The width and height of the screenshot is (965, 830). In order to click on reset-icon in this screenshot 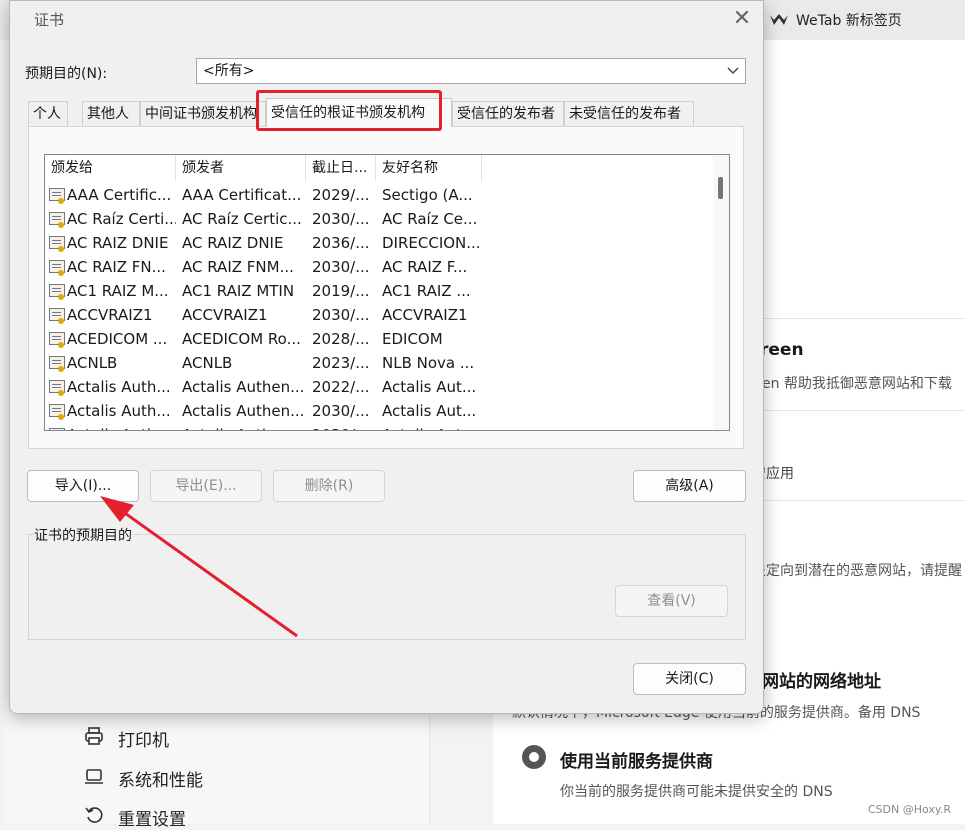, I will do `click(94, 817)`.